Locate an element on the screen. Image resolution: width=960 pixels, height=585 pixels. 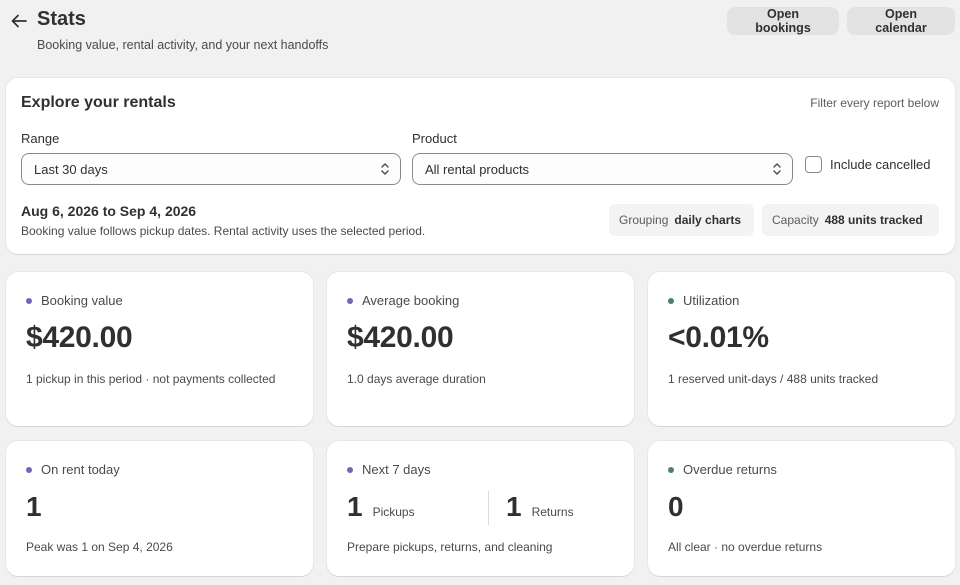
explore-title: Explore your rentals is located at coordinates (98, 102).